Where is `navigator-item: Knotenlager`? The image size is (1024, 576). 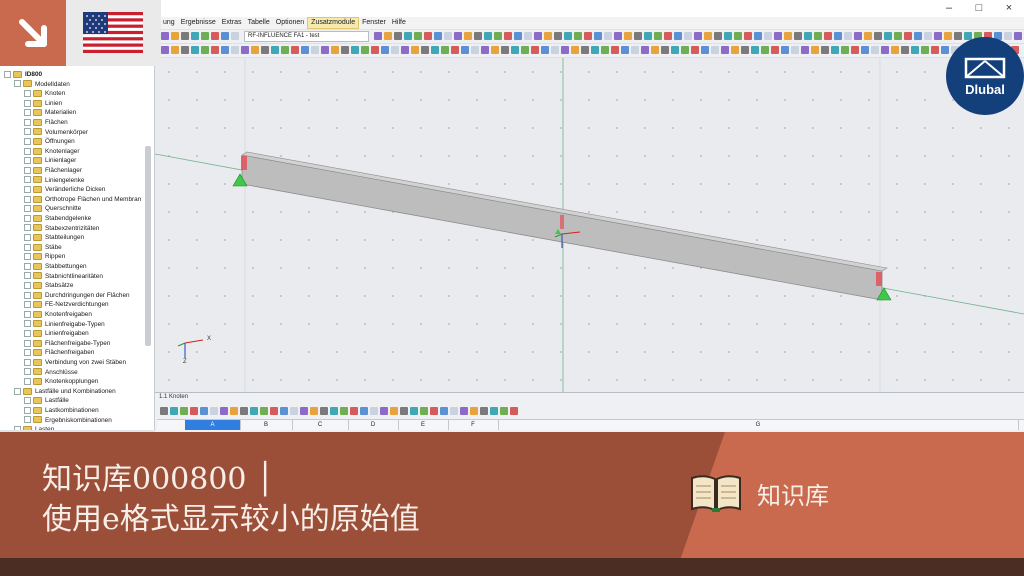
navigator-item: Knotenlager is located at coordinates (51, 152).